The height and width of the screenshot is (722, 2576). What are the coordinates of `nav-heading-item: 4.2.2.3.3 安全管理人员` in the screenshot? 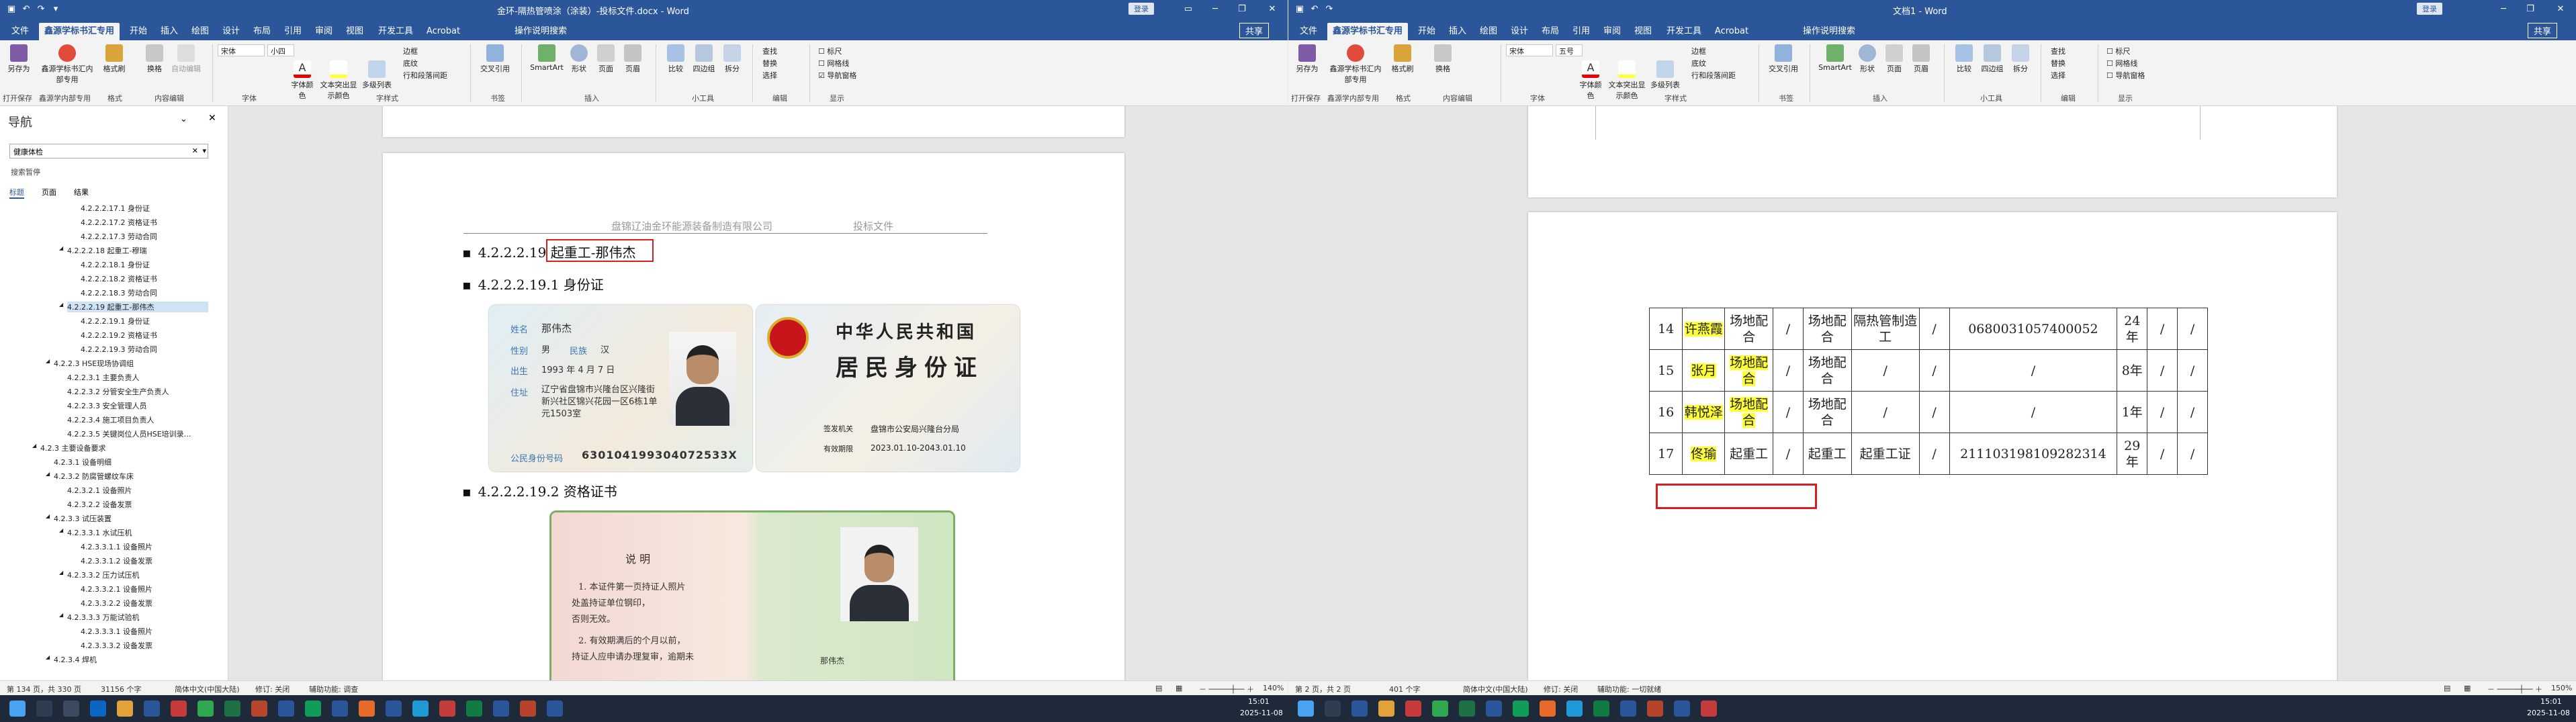 It's located at (106, 406).